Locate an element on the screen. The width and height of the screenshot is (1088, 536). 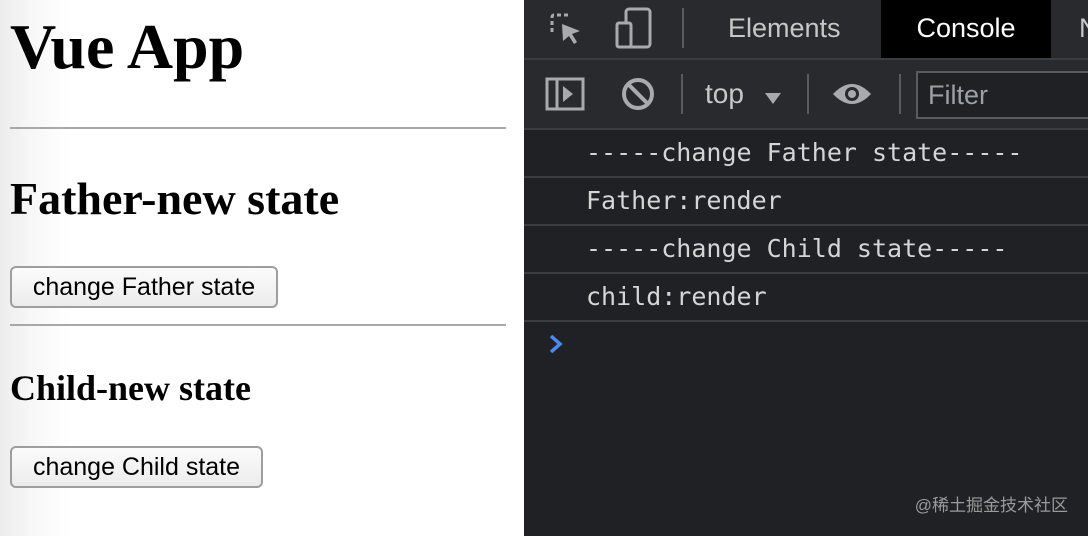
context-selector: top is located at coordinates (743, 95).